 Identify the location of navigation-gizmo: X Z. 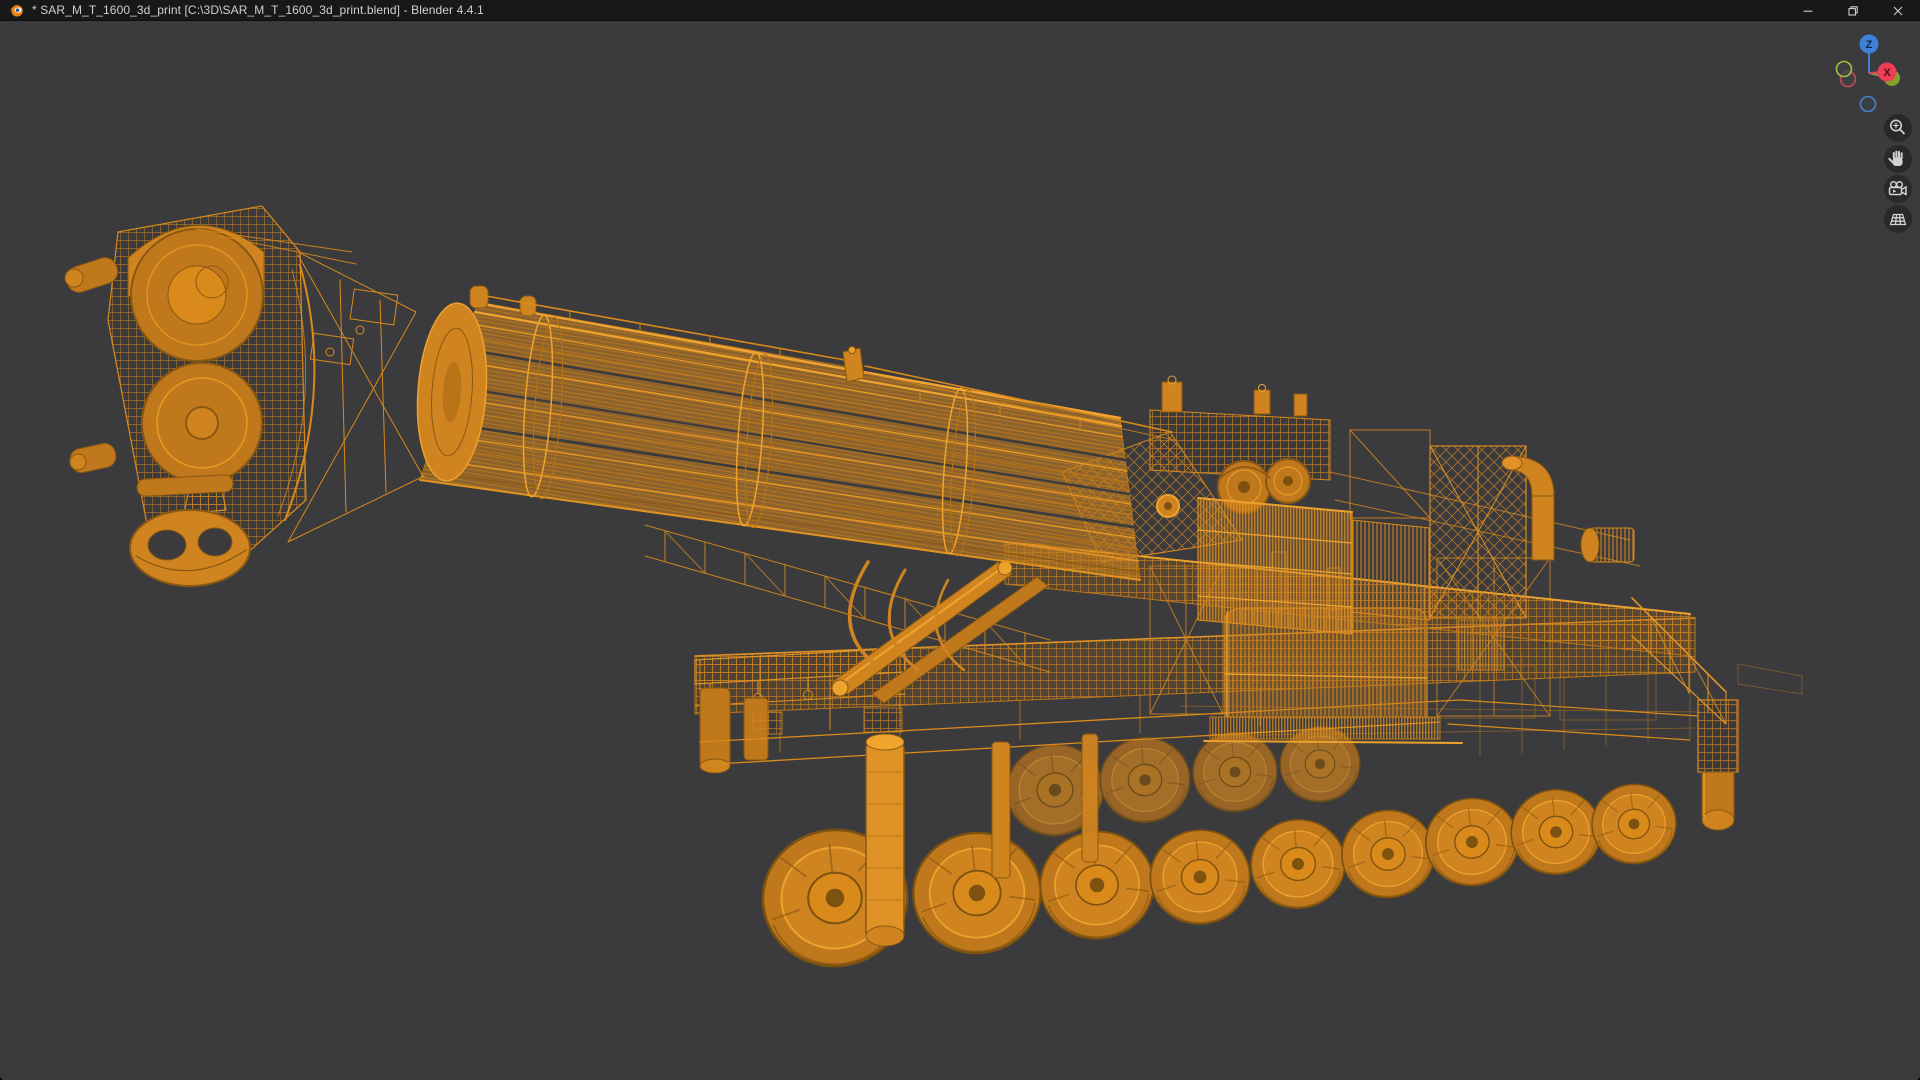
(1868, 73).